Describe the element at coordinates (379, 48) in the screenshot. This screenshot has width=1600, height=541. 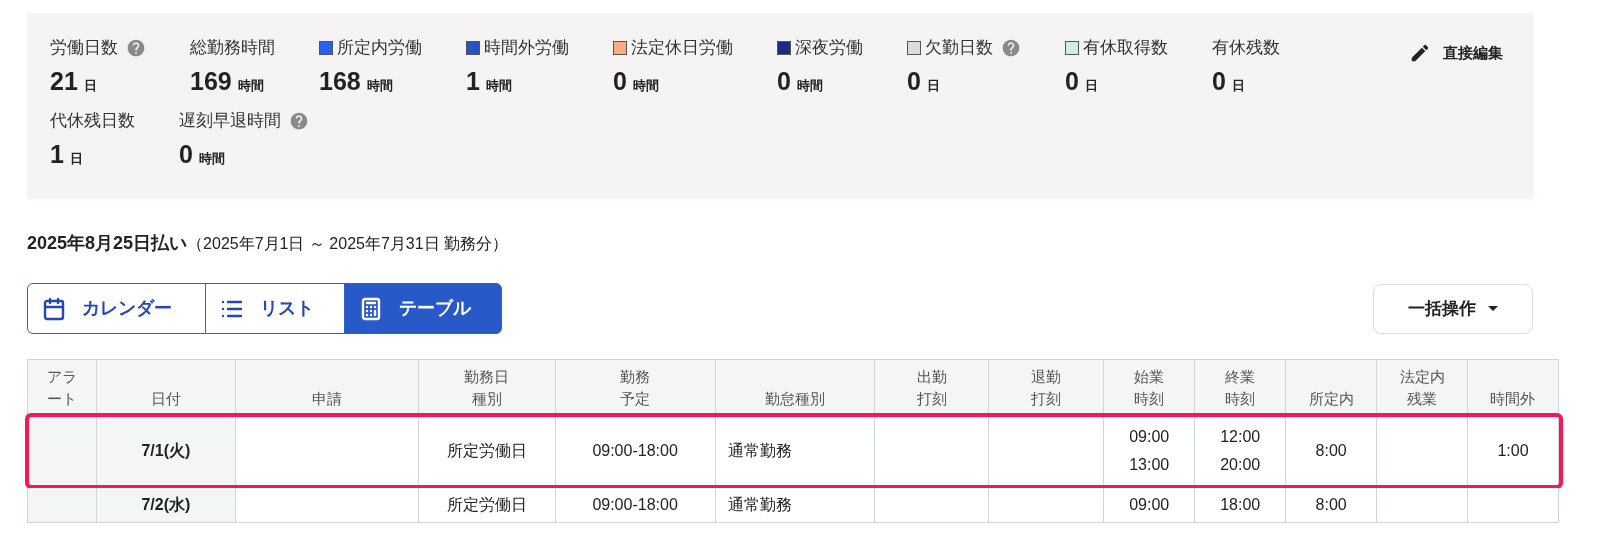
I see `stat-label: 所定内労働` at that location.